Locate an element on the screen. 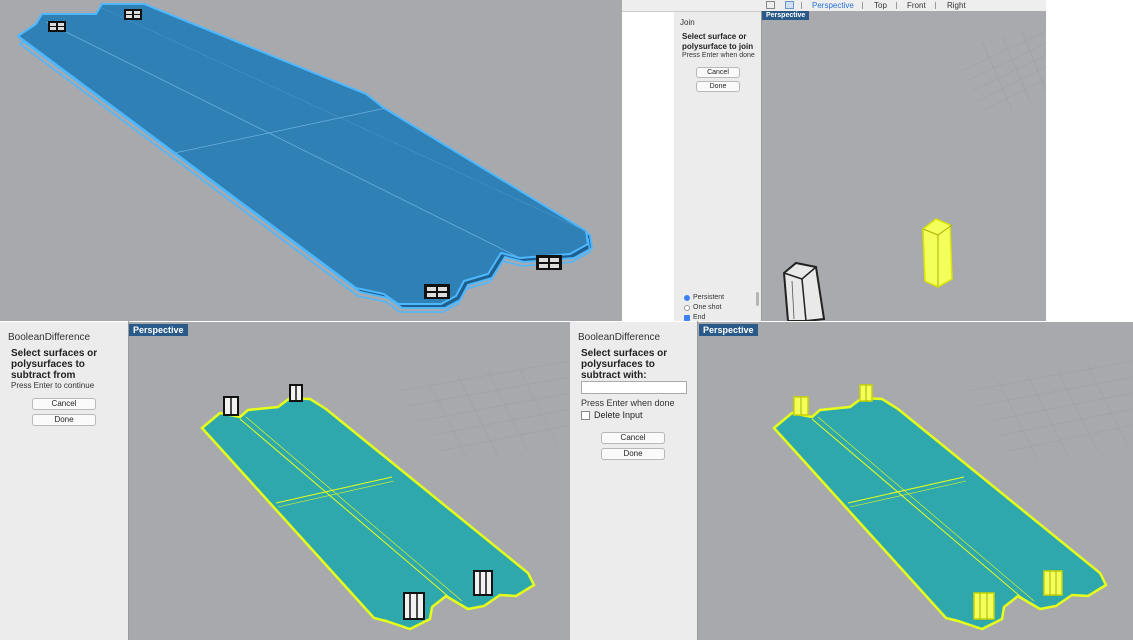  join-column is located at coordinates (804, 291).